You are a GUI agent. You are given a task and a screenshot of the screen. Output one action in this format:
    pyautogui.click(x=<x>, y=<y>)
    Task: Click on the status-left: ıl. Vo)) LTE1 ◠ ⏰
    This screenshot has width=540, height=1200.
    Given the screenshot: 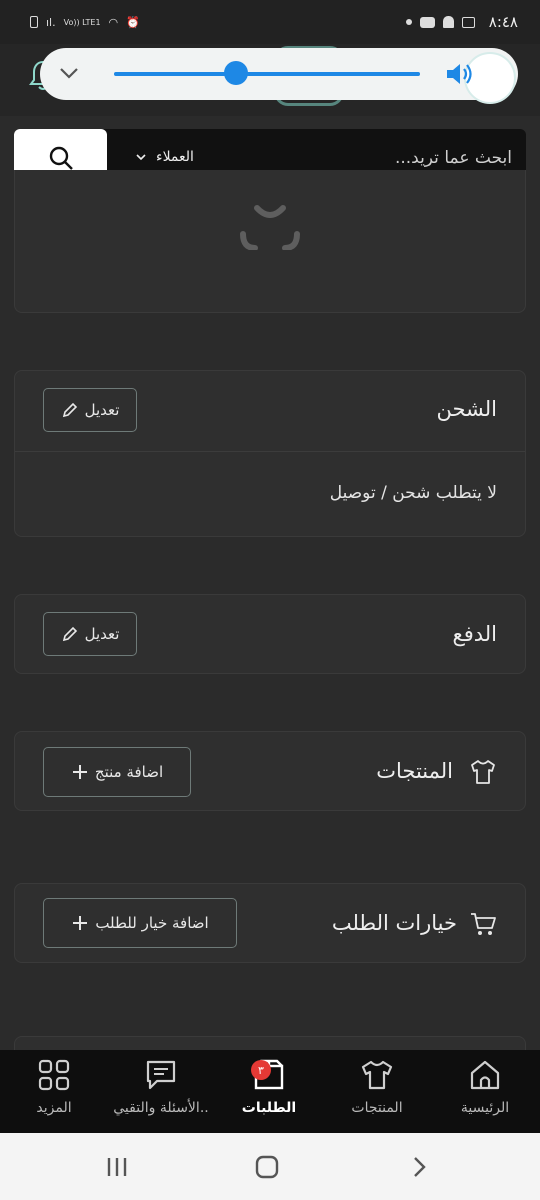 What is the action you would take?
    pyautogui.click(x=85, y=22)
    